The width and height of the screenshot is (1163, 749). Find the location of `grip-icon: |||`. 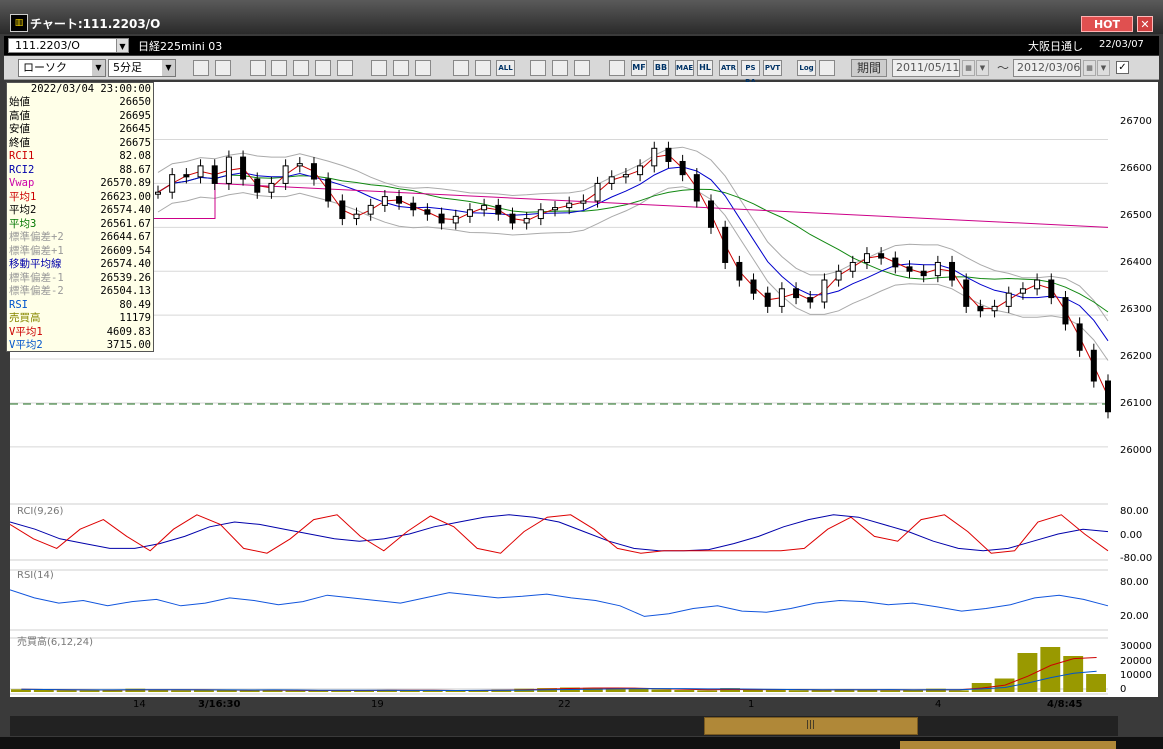

grip-icon: ||| is located at coordinates (811, 725).